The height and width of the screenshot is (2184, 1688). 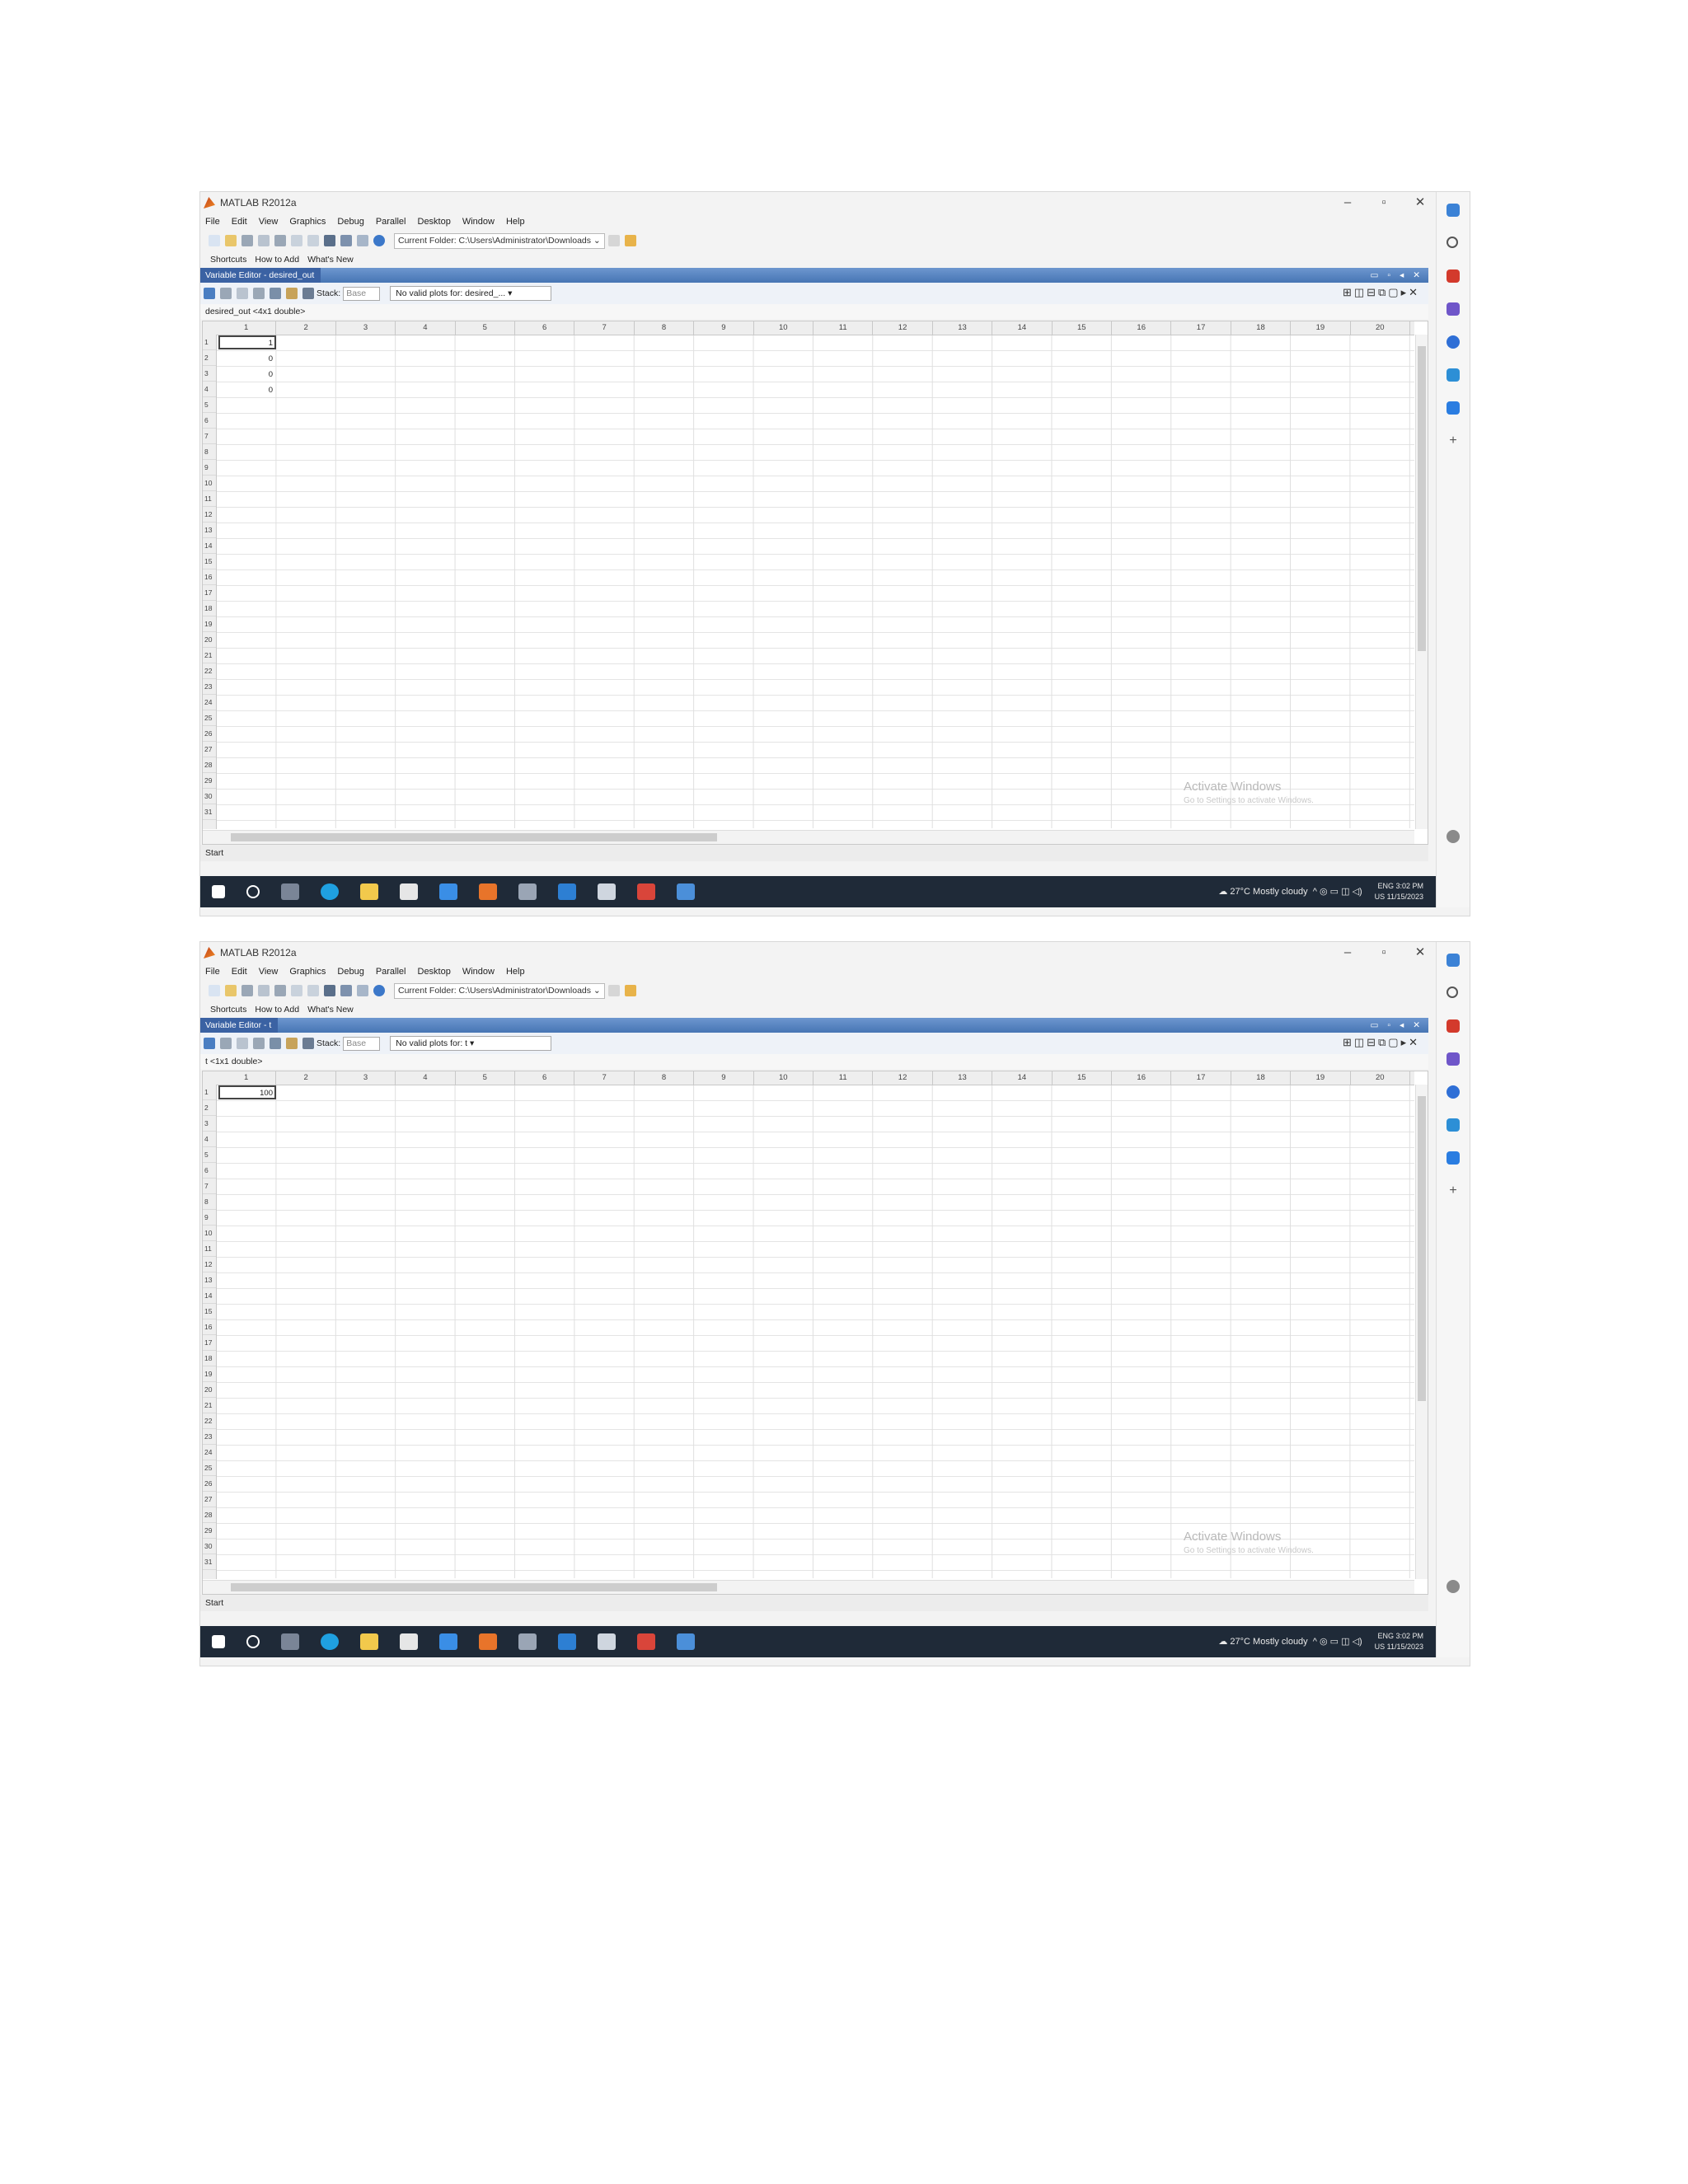 What do you see at coordinates (306, 328) in the screenshot?
I see `column-header: 2` at bounding box center [306, 328].